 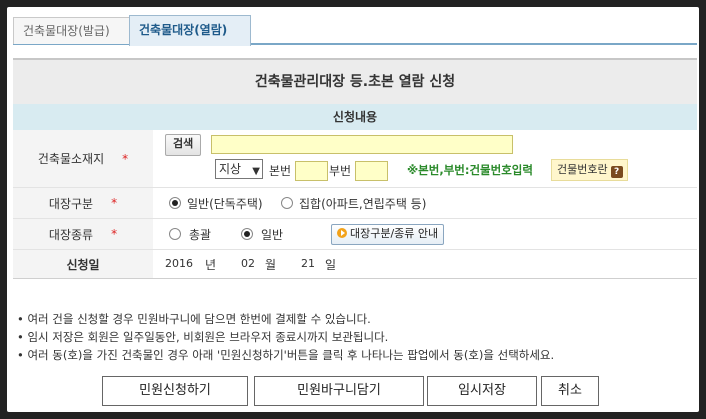 What do you see at coordinates (272, 235) in the screenshot?
I see `ledger-kind-option-general: 일반` at bounding box center [272, 235].